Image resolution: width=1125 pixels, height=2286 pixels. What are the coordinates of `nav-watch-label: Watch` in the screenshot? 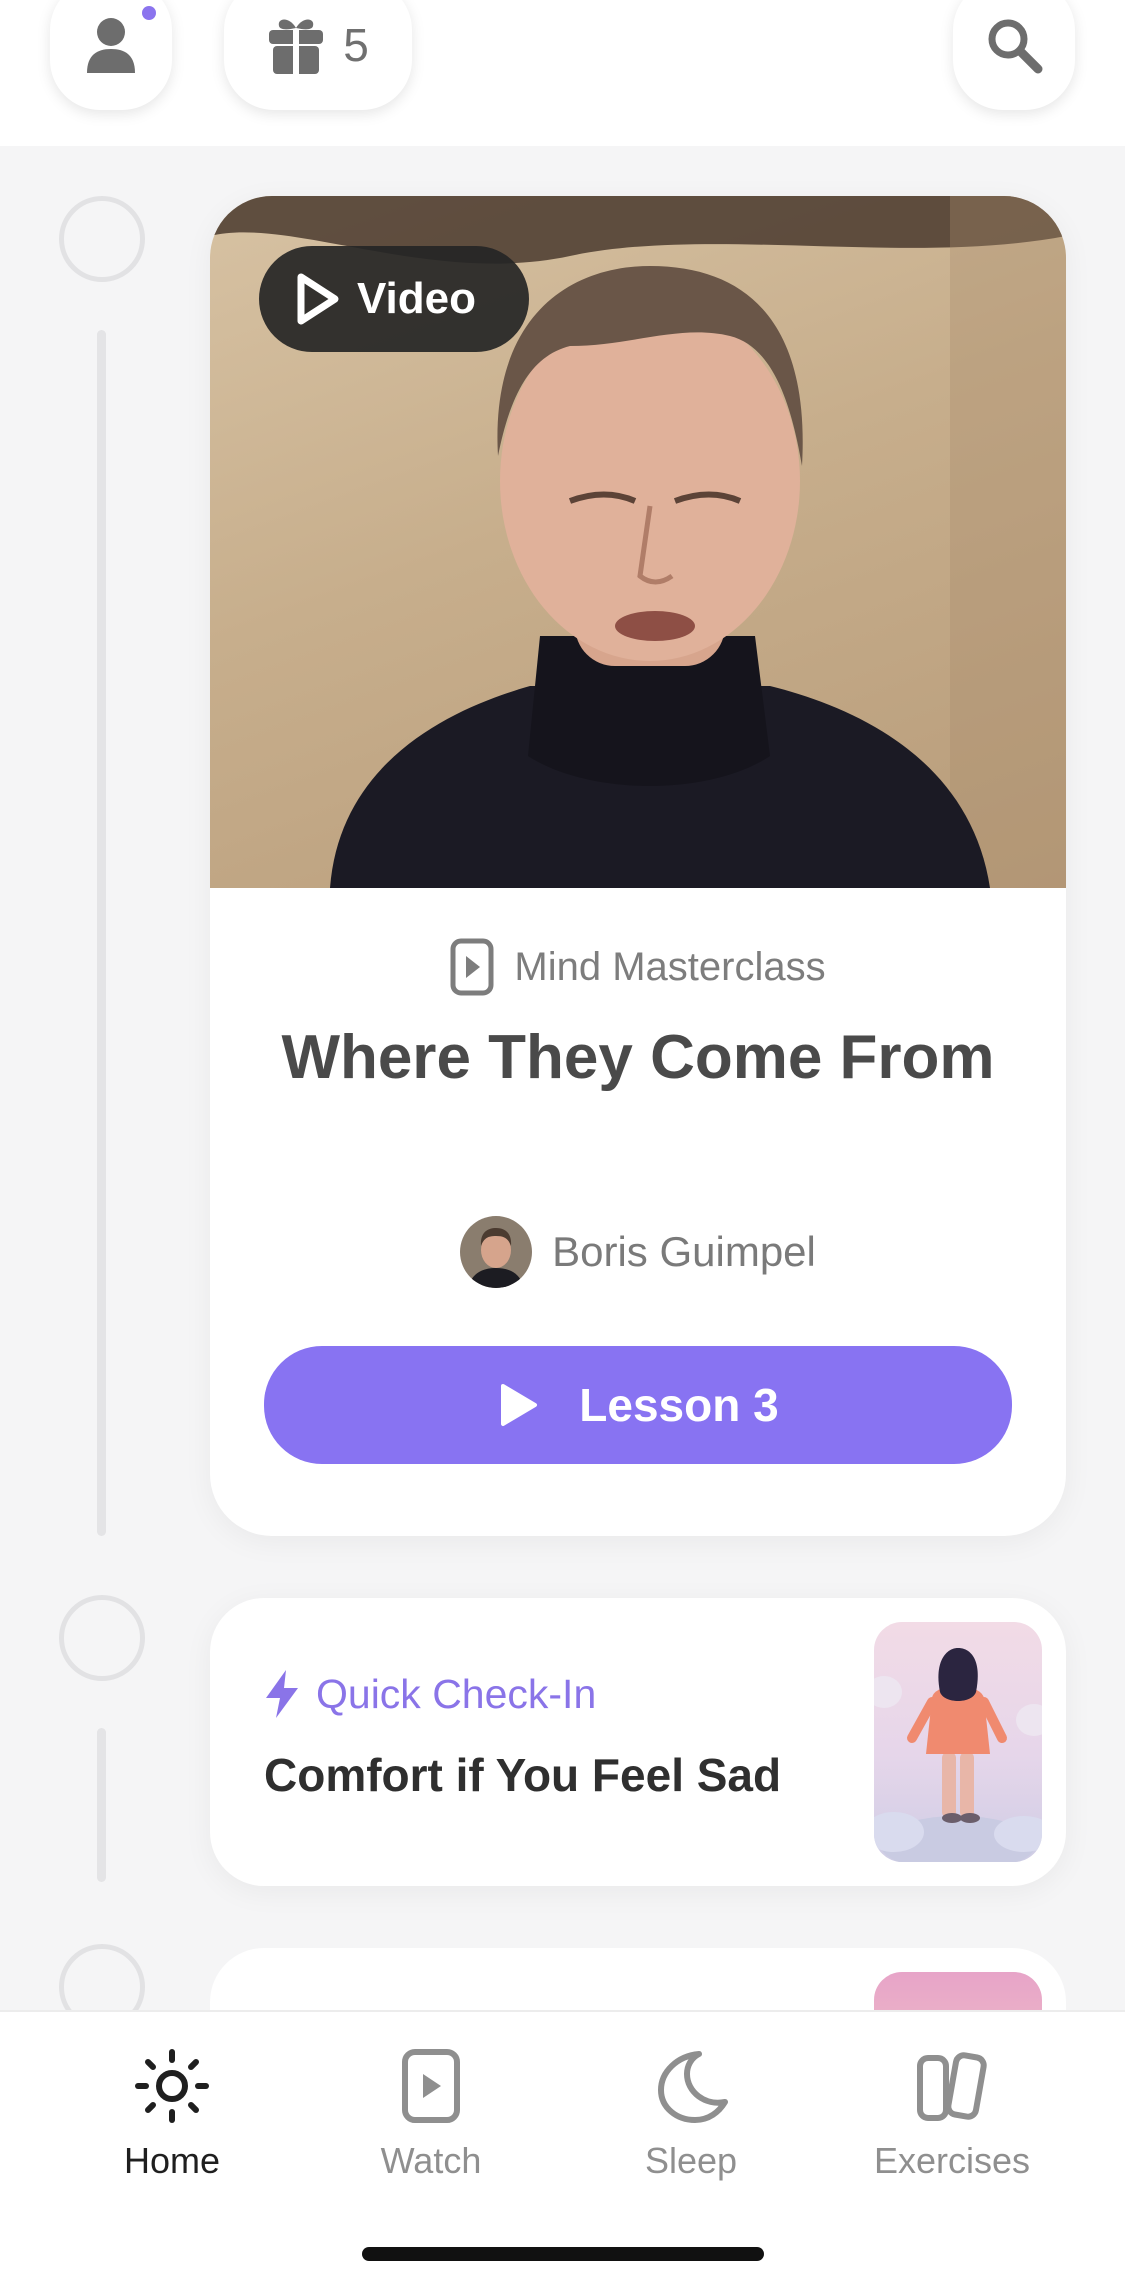 It's located at (431, 2160).